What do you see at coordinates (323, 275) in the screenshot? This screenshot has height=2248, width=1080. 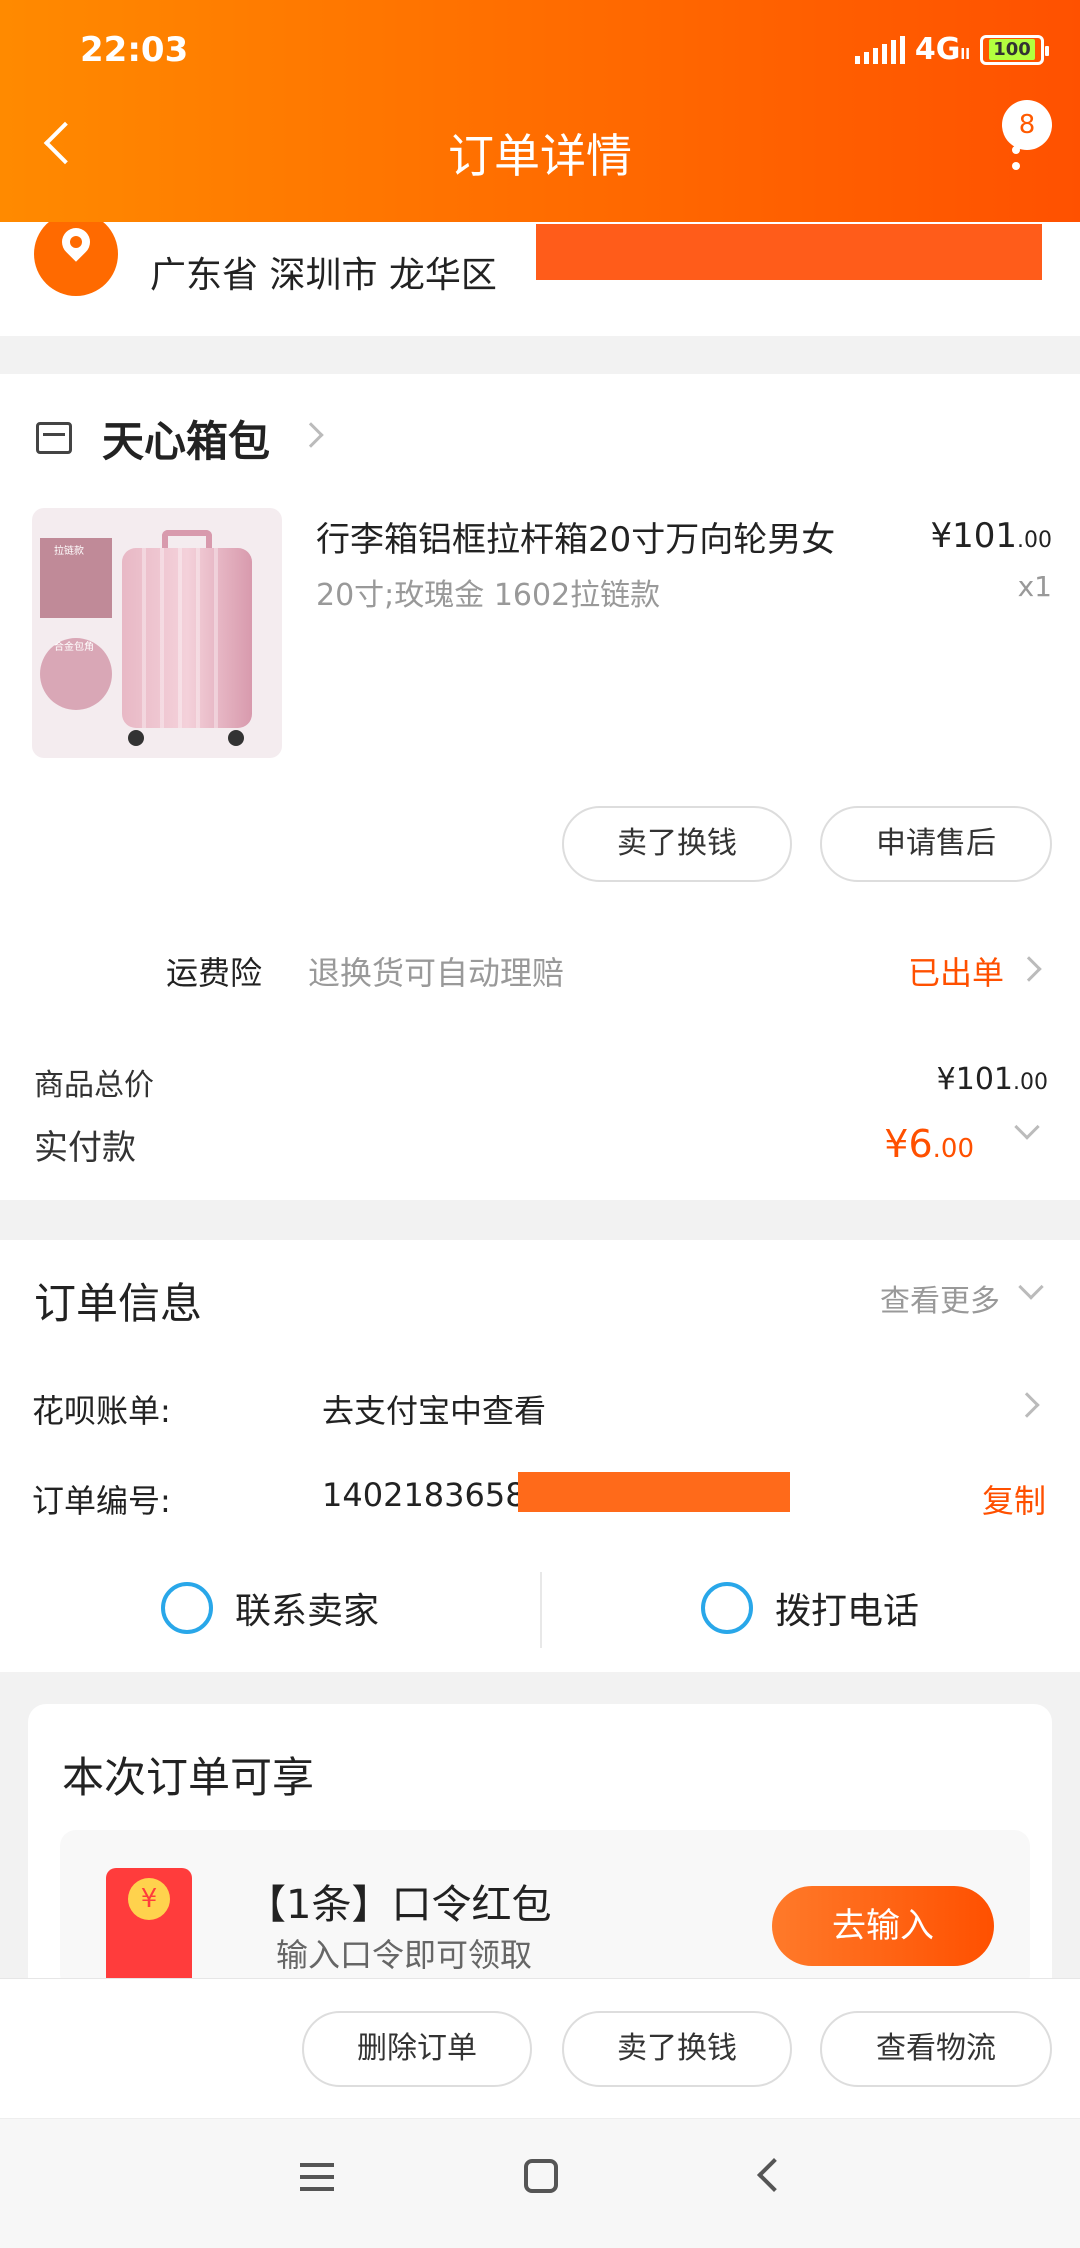 I see `address-text: 广东省 深圳市 龙华区` at bounding box center [323, 275].